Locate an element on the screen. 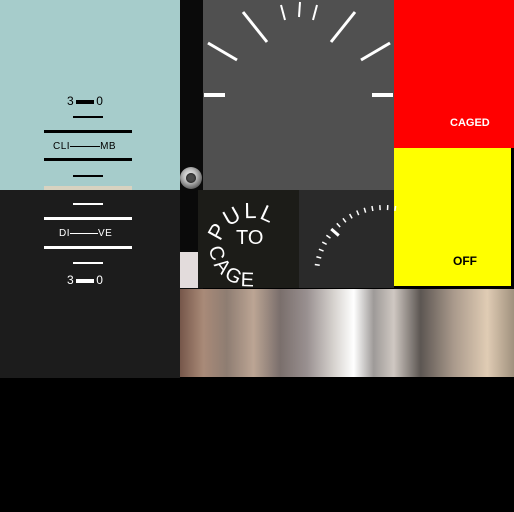  dial-ticks is located at coordinates (355, 236).